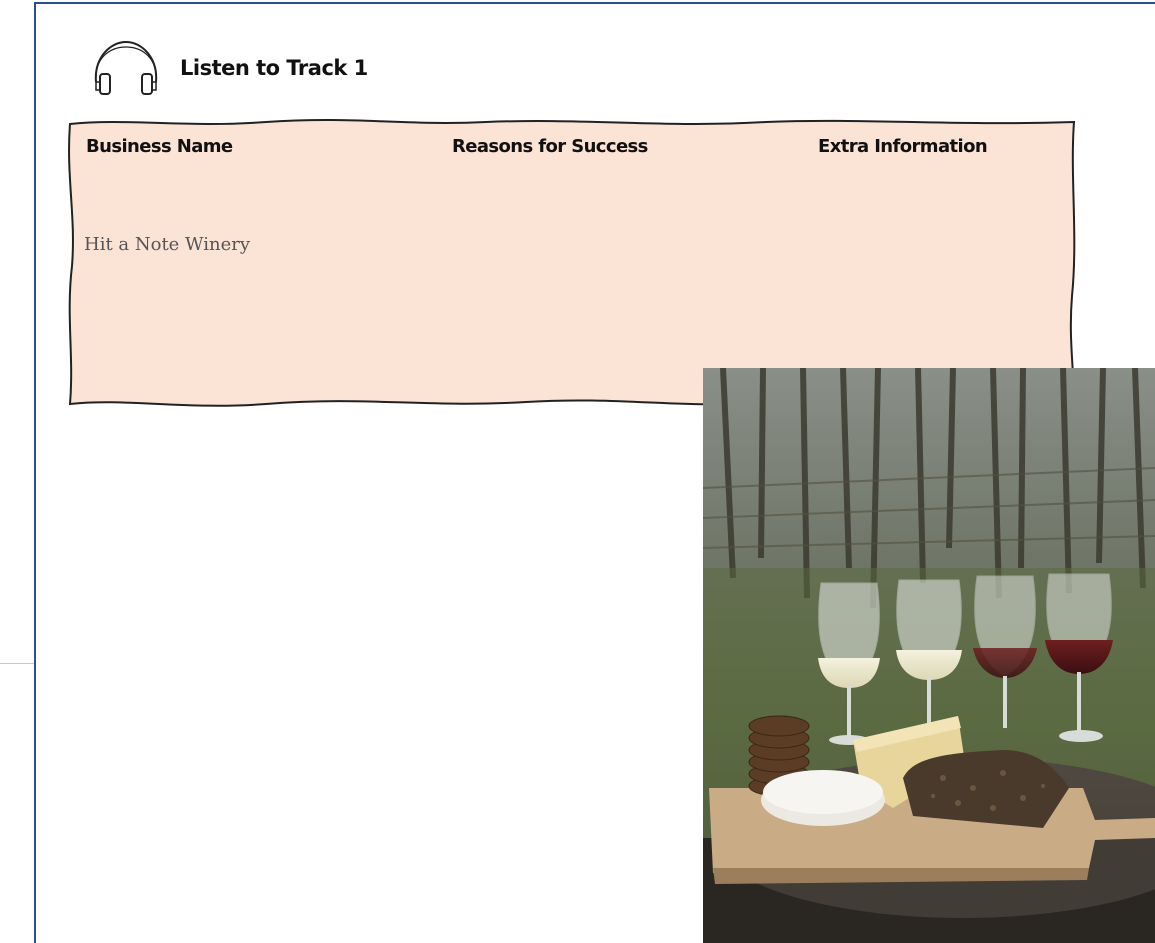 The width and height of the screenshot is (1155, 943). I want to click on header-business-name: Business Name, so click(159, 146).